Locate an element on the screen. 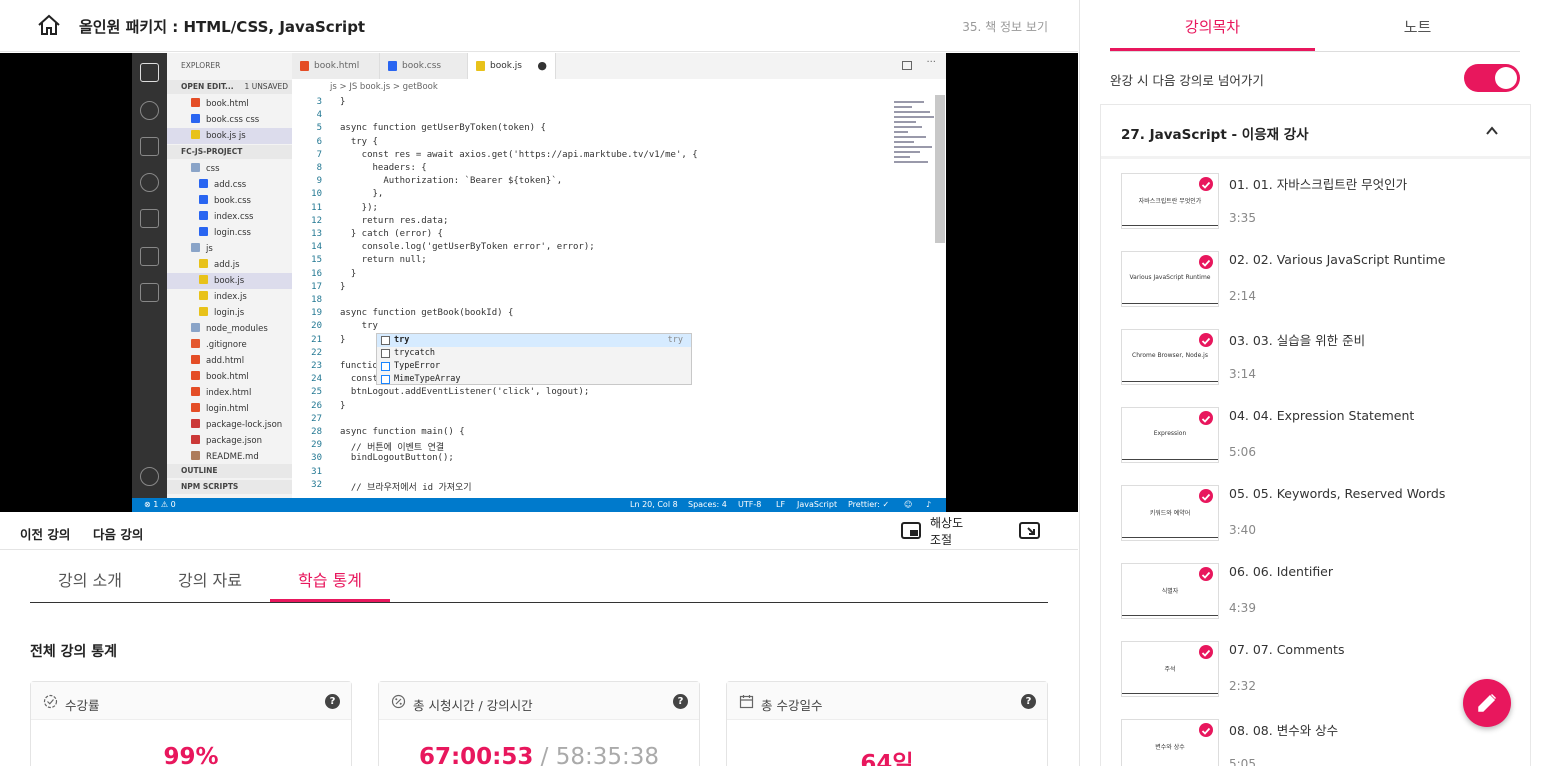 This screenshot has height=766, width=1550. line-number: 24 is located at coordinates (316, 379).